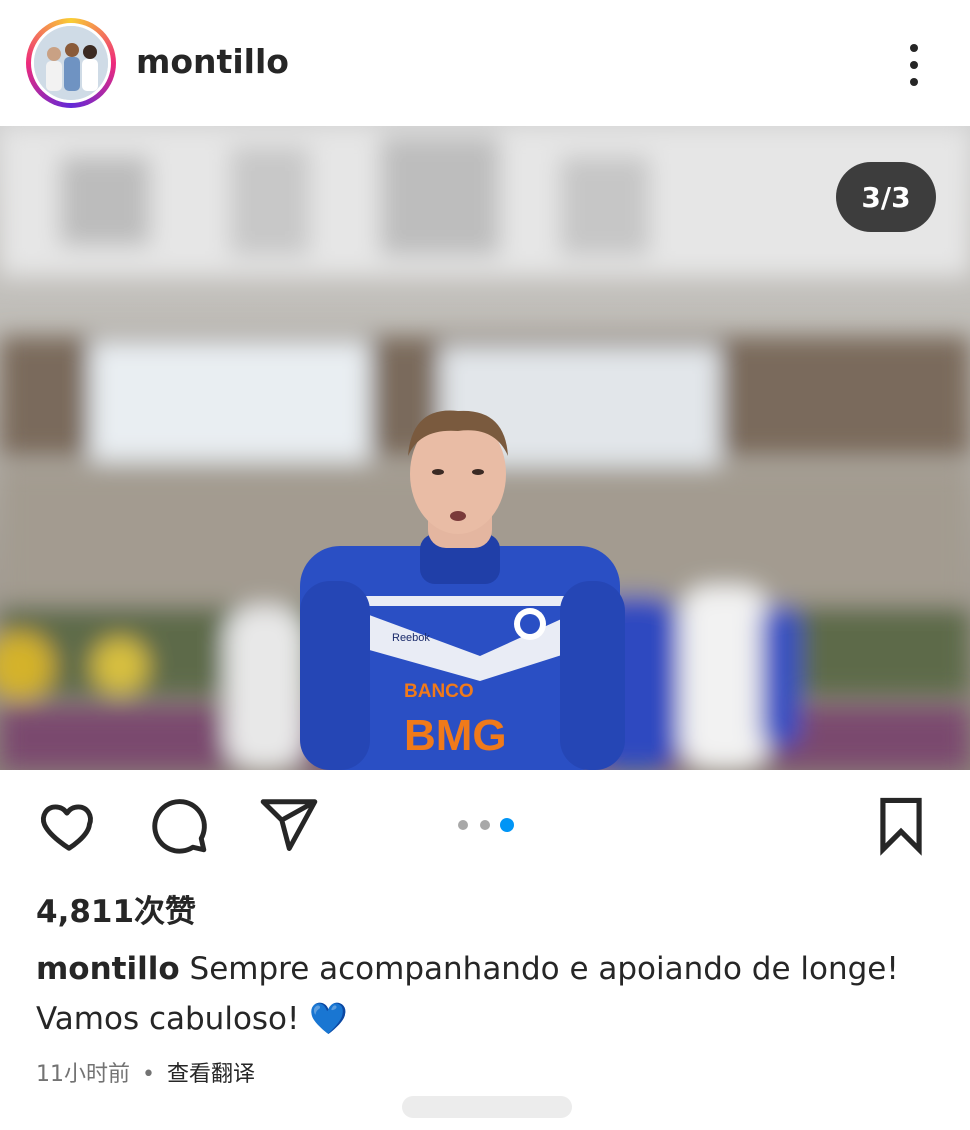  Describe the element at coordinates (507, 825) in the screenshot. I see `carousel-dot-active` at that location.